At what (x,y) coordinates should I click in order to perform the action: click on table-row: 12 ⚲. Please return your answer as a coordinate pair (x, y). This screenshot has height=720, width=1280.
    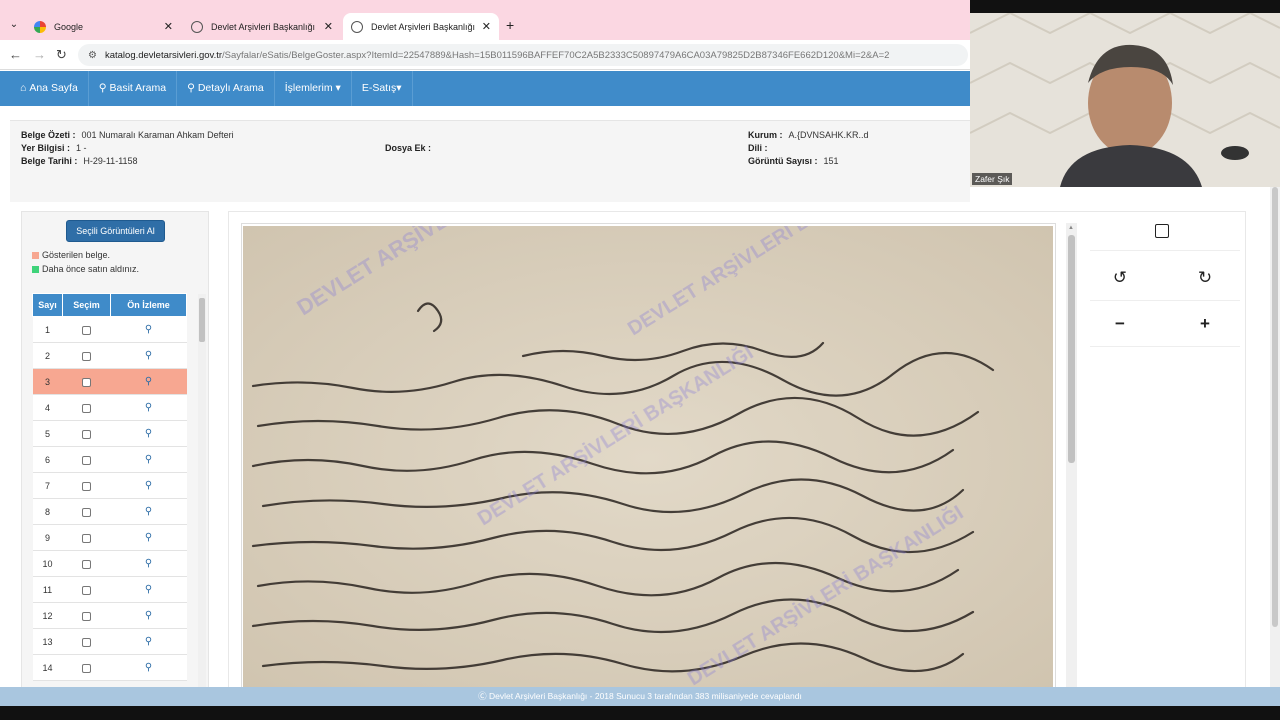
    Looking at the image, I should click on (109, 615).